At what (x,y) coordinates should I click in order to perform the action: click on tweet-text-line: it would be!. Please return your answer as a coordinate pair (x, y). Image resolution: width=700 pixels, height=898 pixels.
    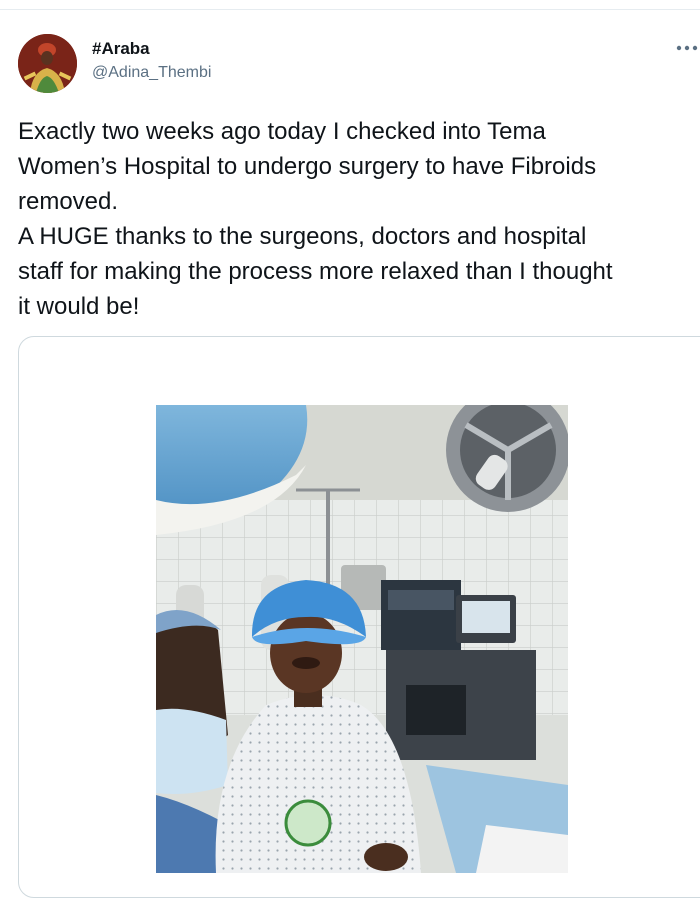
    Looking at the image, I should click on (79, 306).